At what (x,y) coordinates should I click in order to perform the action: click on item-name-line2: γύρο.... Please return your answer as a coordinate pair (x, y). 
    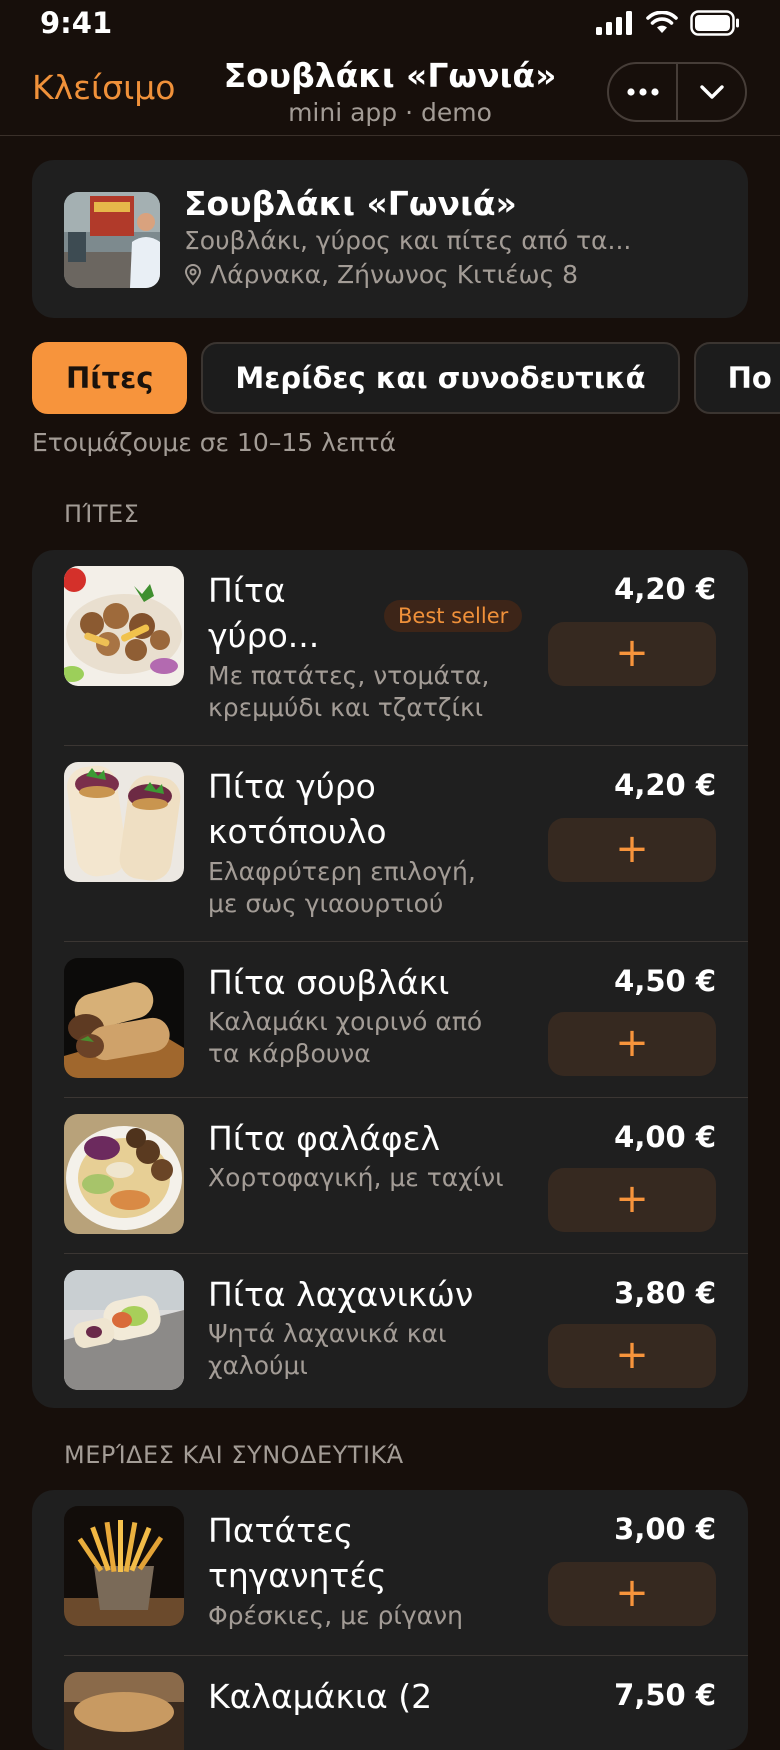
    Looking at the image, I should click on (264, 635).